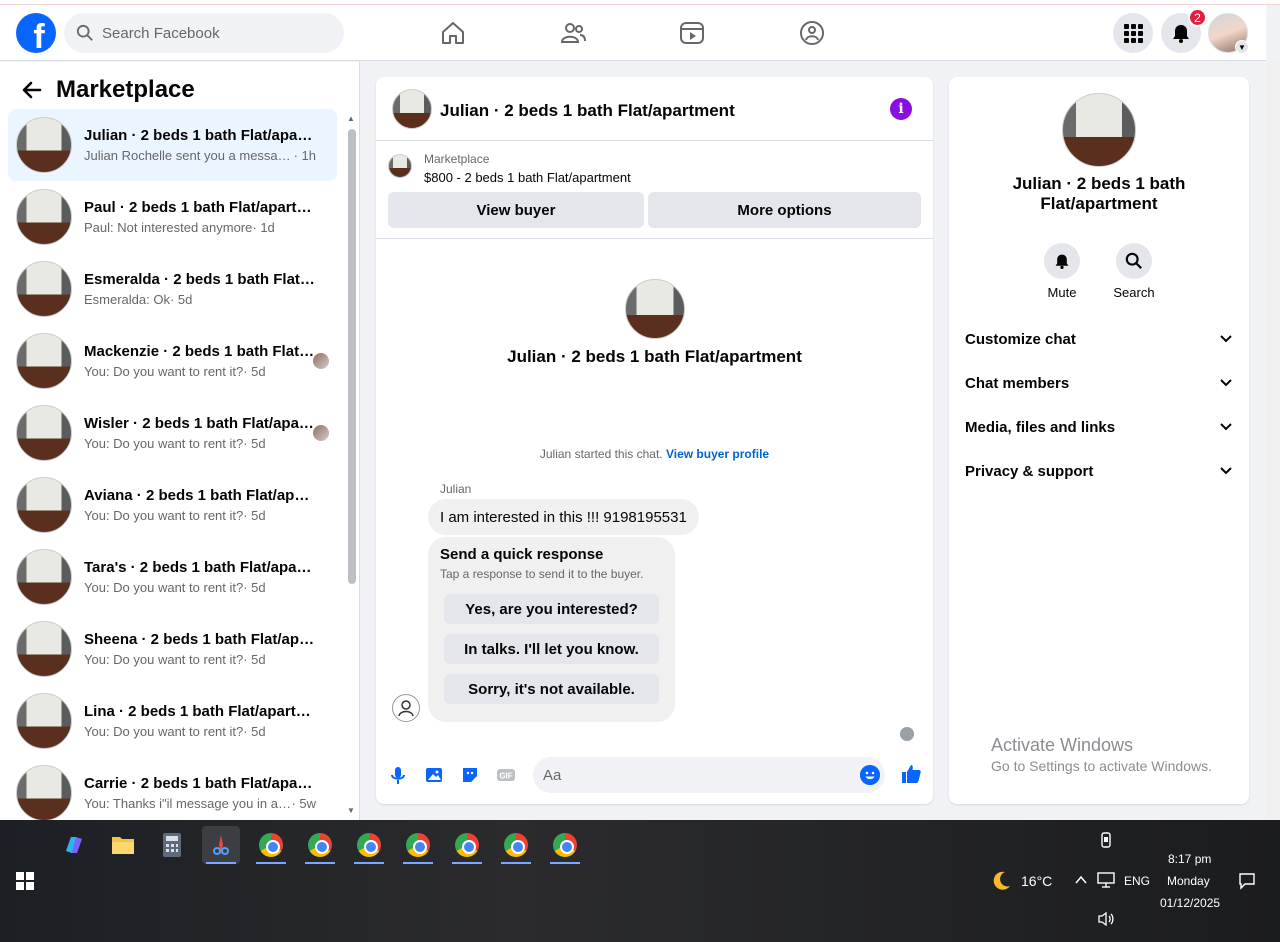 This screenshot has height=942, width=1280. What do you see at coordinates (164, 371) in the screenshot?
I see `conversation-preview: You: Do you want to rent it?` at bounding box center [164, 371].